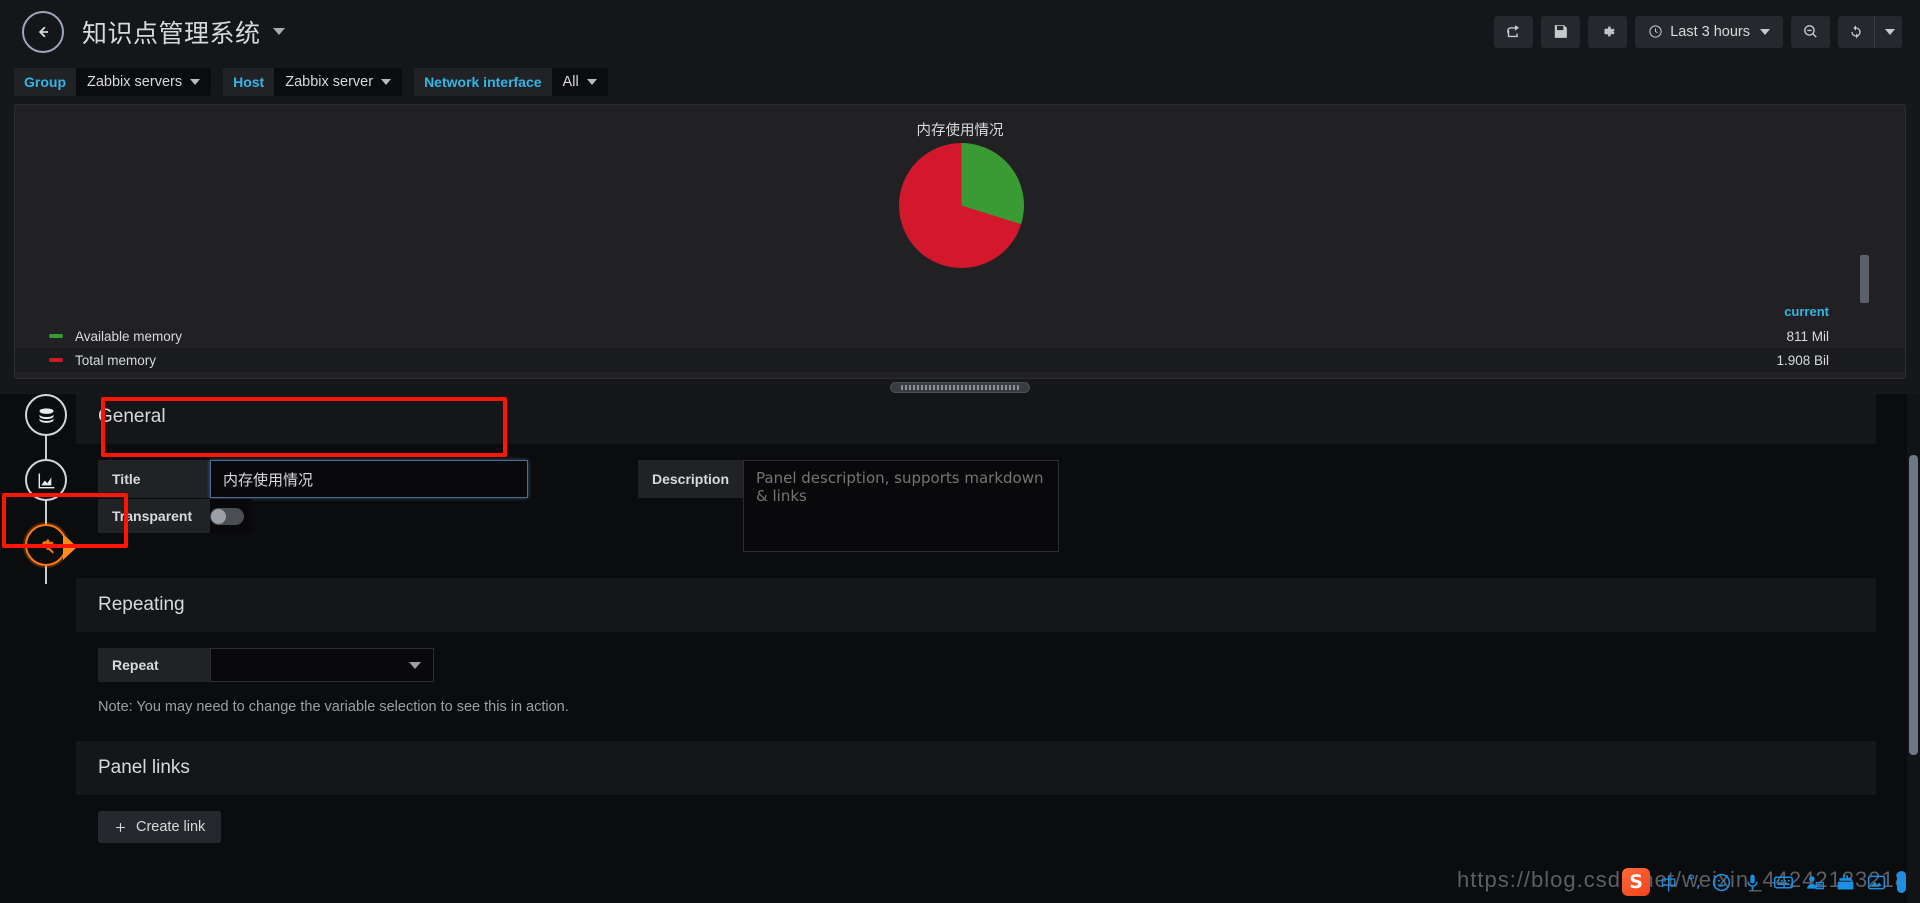 The image size is (1920, 903). What do you see at coordinates (1783, 882) in the screenshot?
I see `ime-keyboard-icon` at bounding box center [1783, 882].